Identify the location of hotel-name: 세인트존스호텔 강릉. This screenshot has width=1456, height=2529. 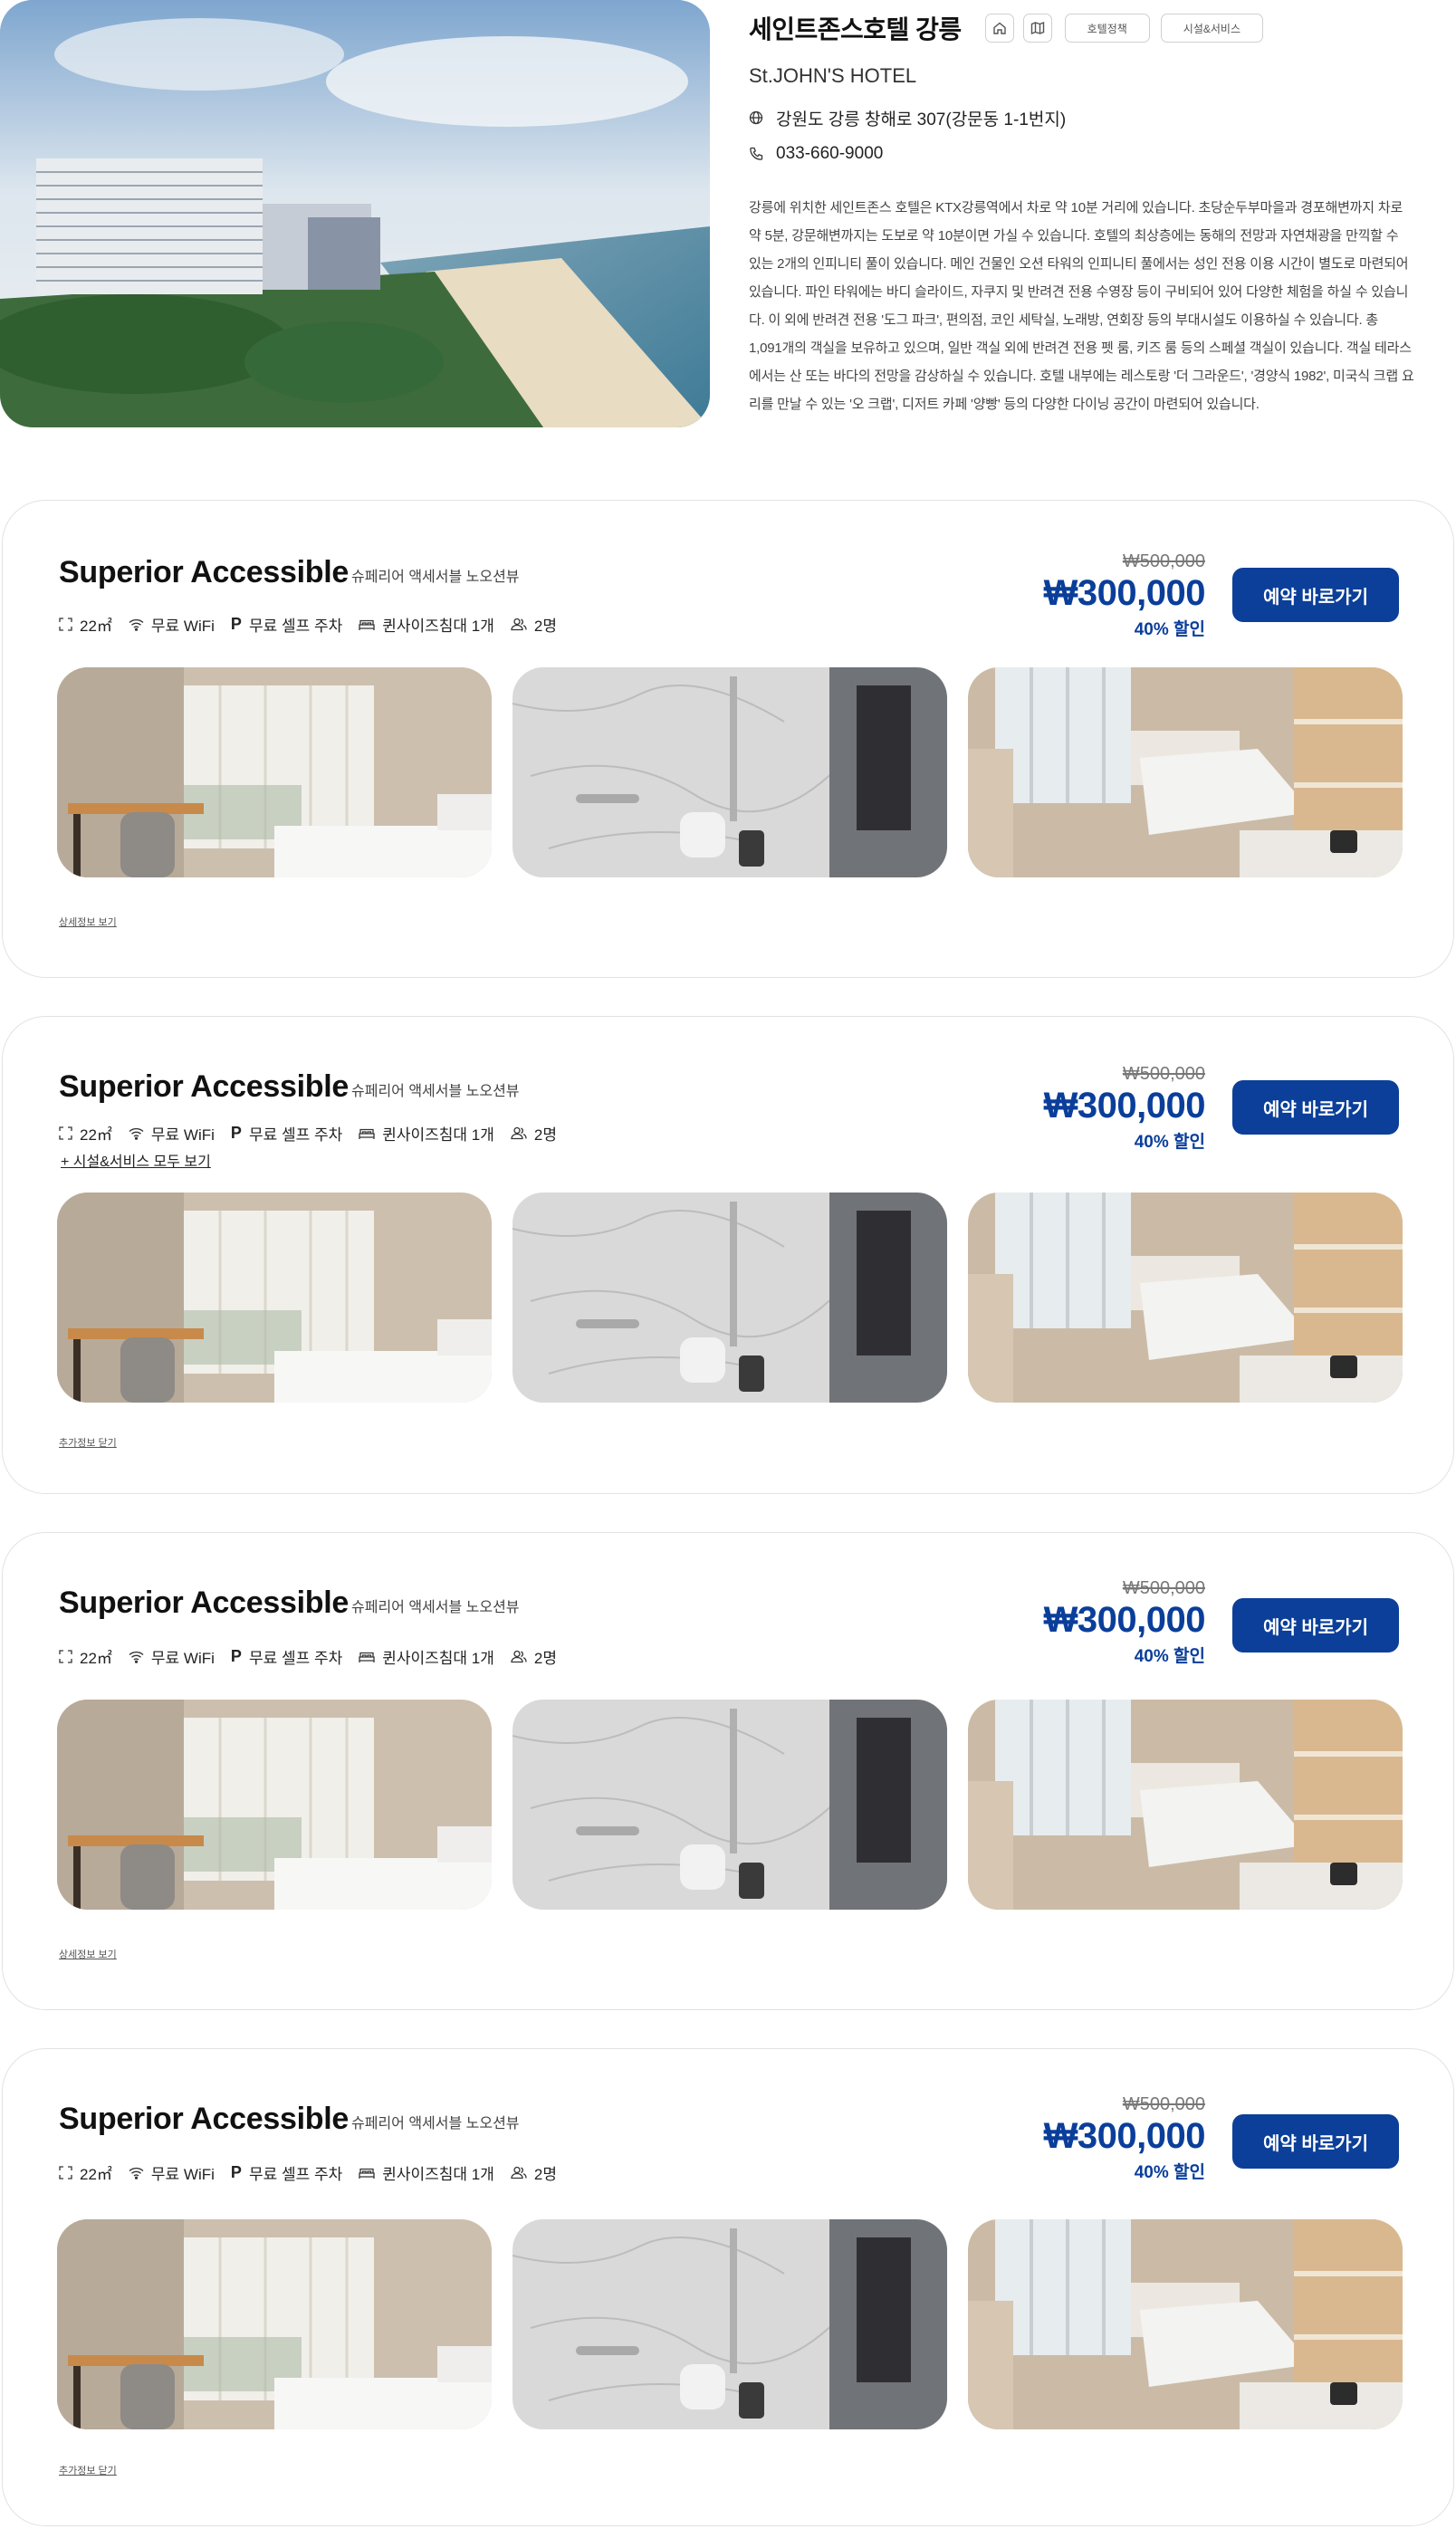
(855, 29).